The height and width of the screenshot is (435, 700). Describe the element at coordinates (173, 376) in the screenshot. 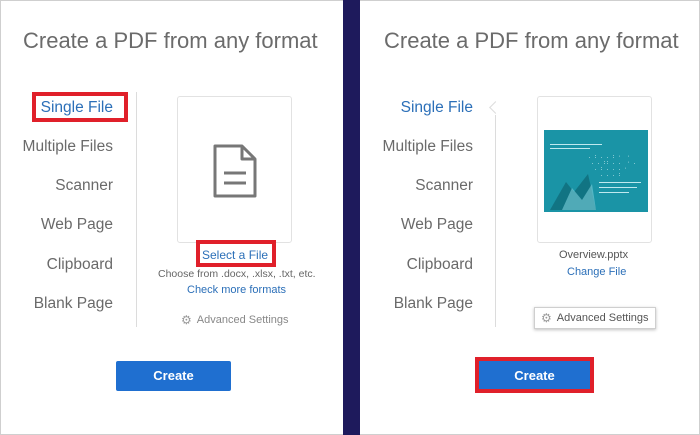

I see `create-button: Create` at that location.